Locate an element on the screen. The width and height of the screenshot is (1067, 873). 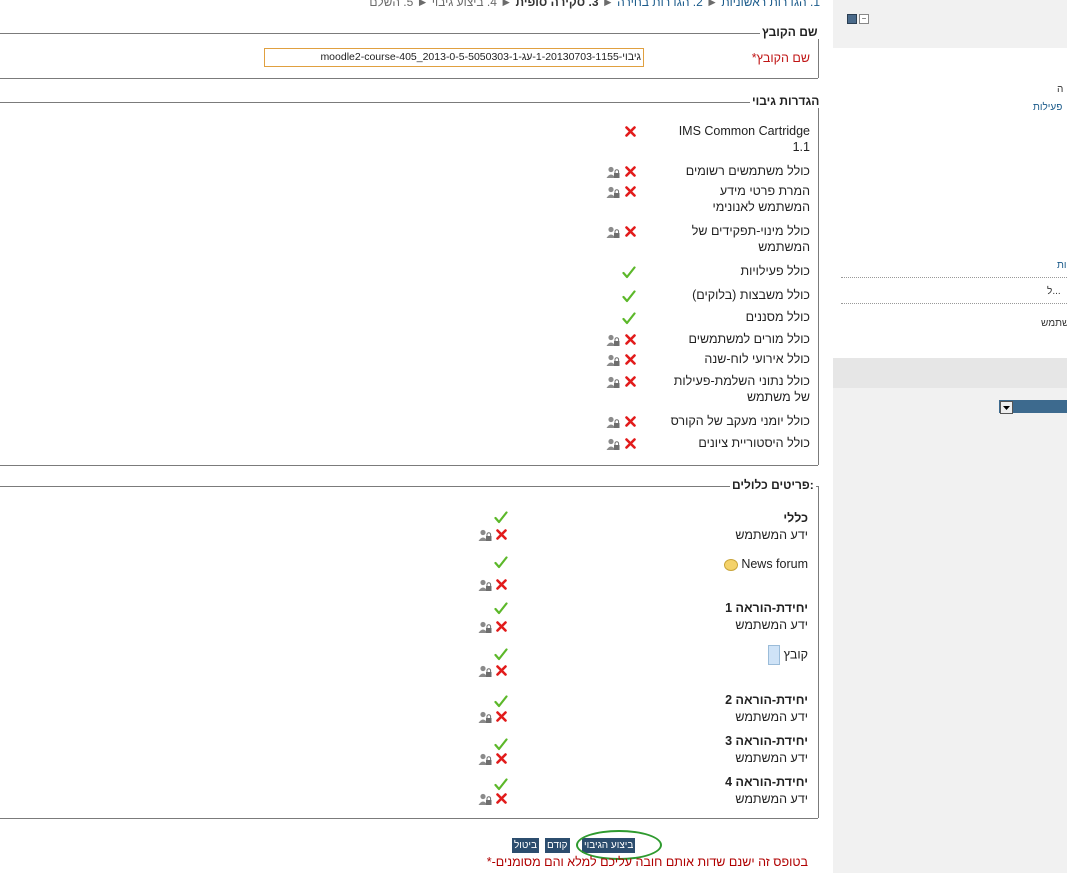
setting-label: המרת פרטי מידע המשתמש לאנונימי is located at coordinates (761, 199).